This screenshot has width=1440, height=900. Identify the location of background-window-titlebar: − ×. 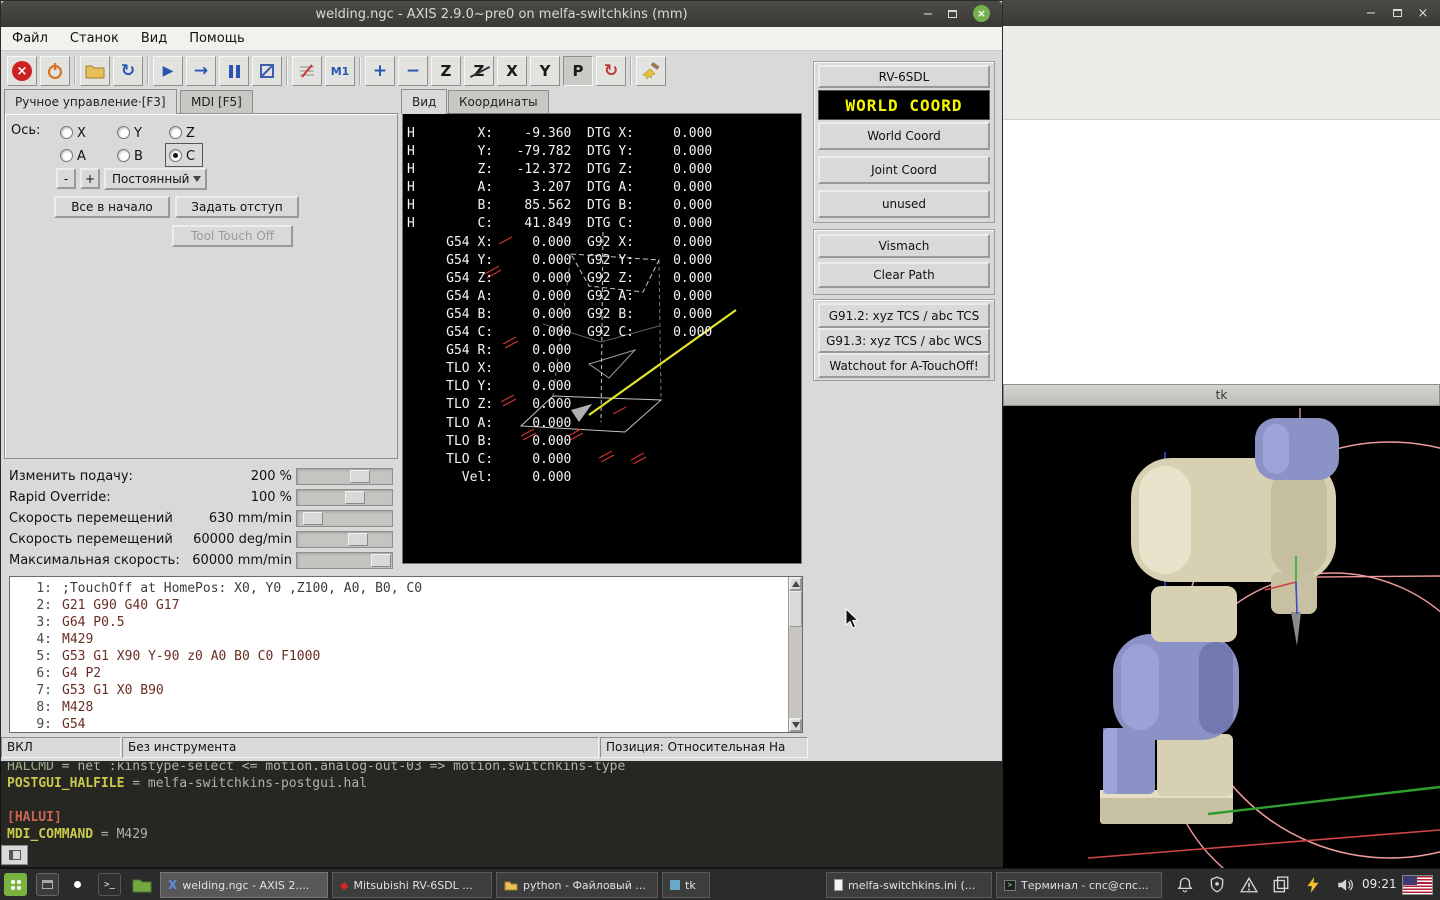
(1221, 13).